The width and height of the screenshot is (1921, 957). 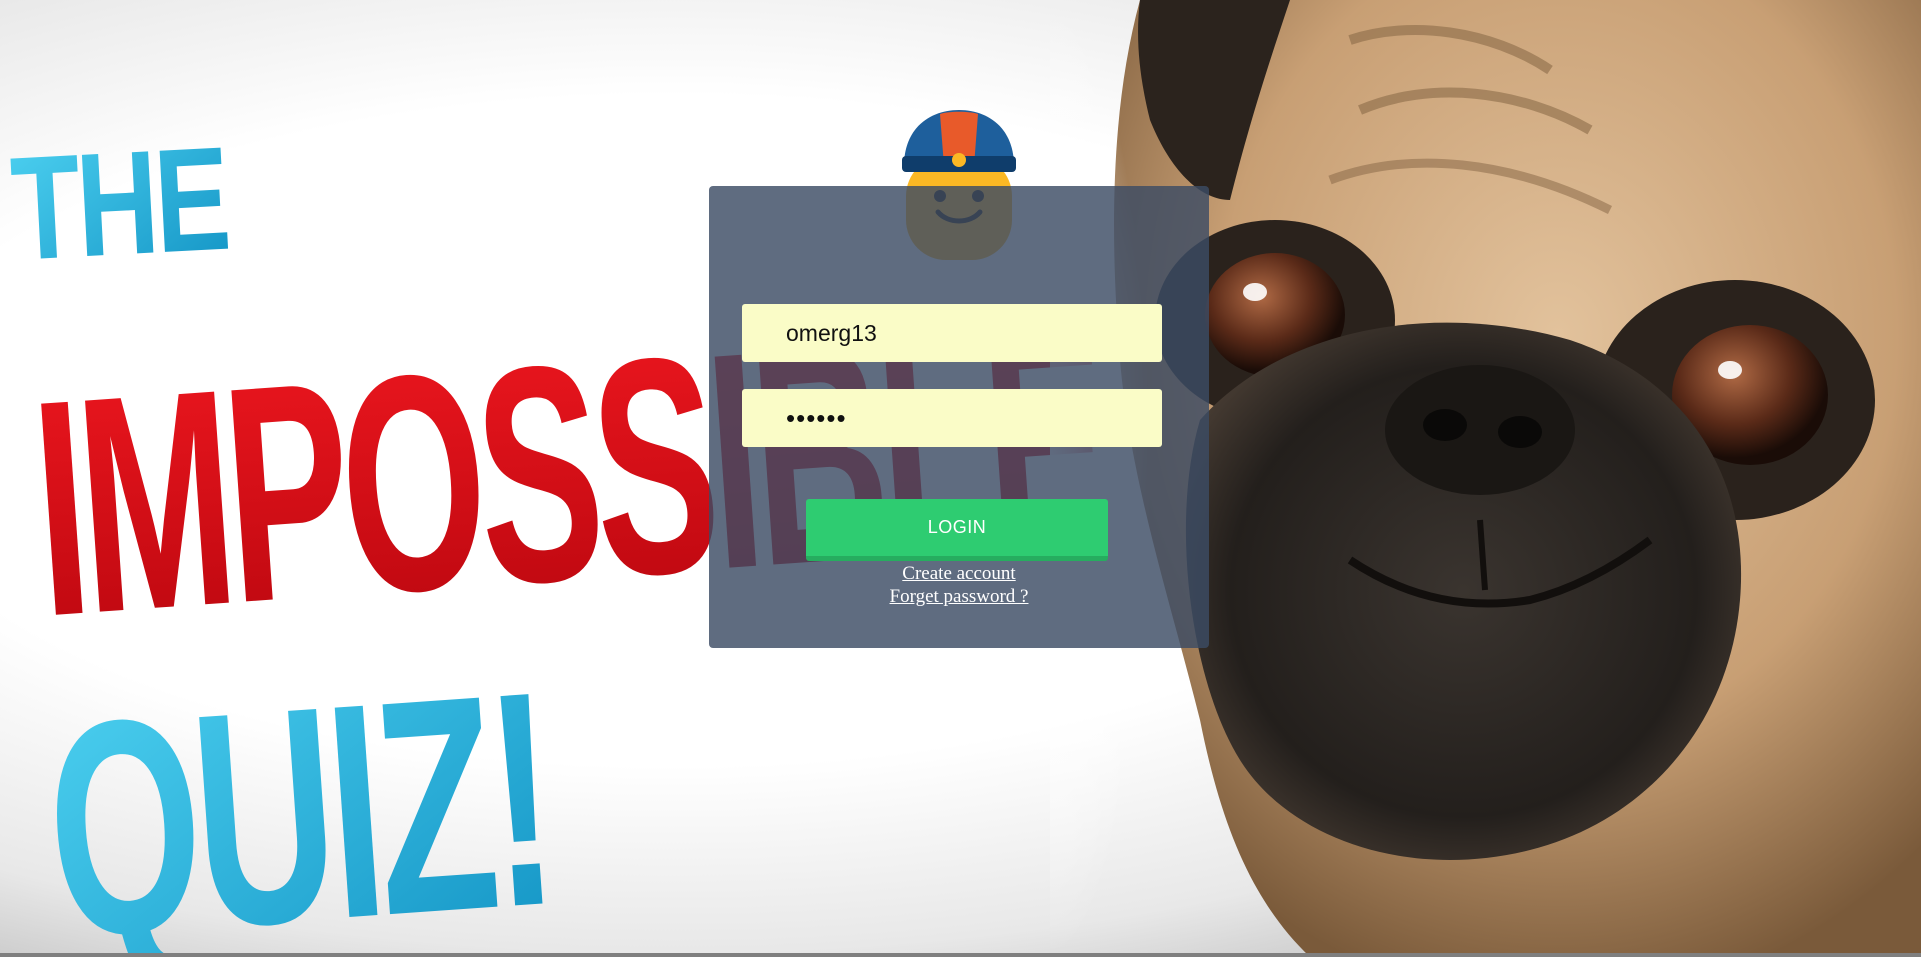 What do you see at coordinates (299, 792) in the screenshot?
I see `hero-title-line-3: QUIZ!` at bounding box center [299, 792].